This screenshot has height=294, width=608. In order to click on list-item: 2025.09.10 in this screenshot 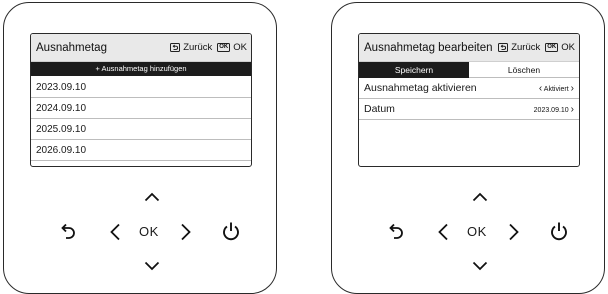, I will do `click(141, 129)`.